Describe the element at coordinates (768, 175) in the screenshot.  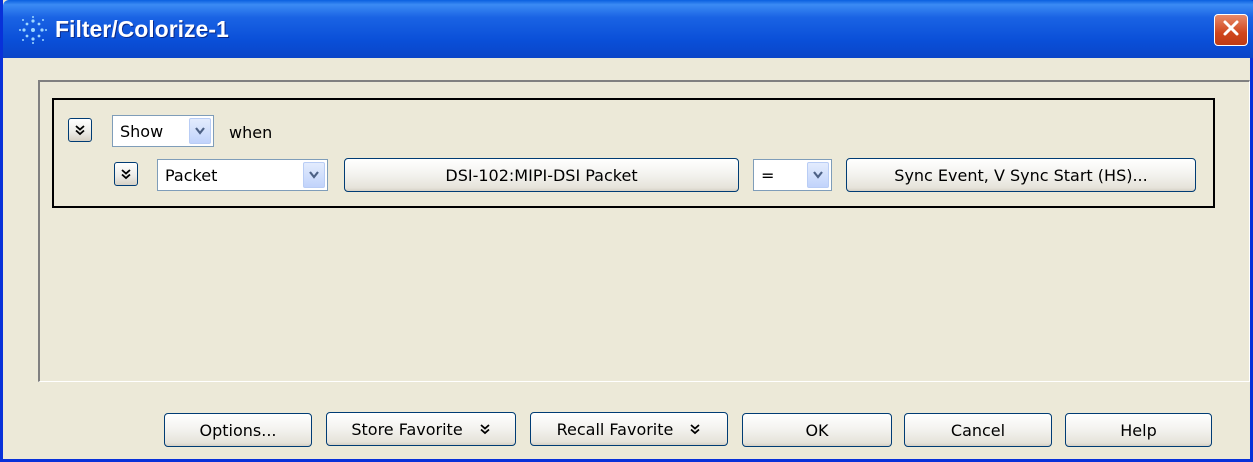
I see `operator-select-value: =` at that location.